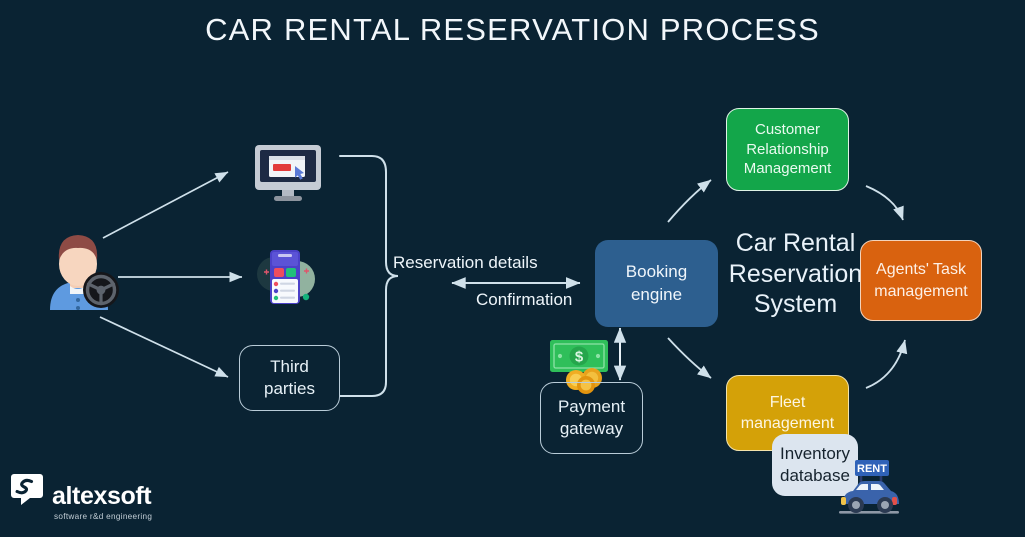 This screenshot has width=1025, height=537. Describe the element at coordinates (285, 277) in the screenshot. I see `mobile-phone-app-icon` at that location.